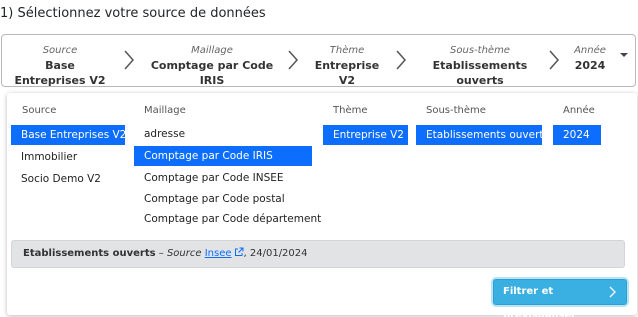 This screenshot has height=317, width=638. I want to click on option-source-socio-demo: Socio Demo V2, so click(68, 179).